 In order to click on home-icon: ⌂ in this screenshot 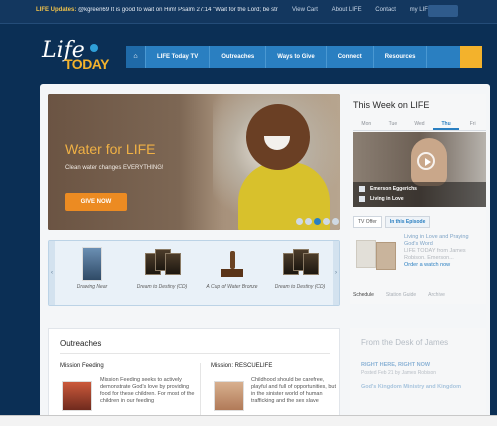, I will do `click(136, 57)`.